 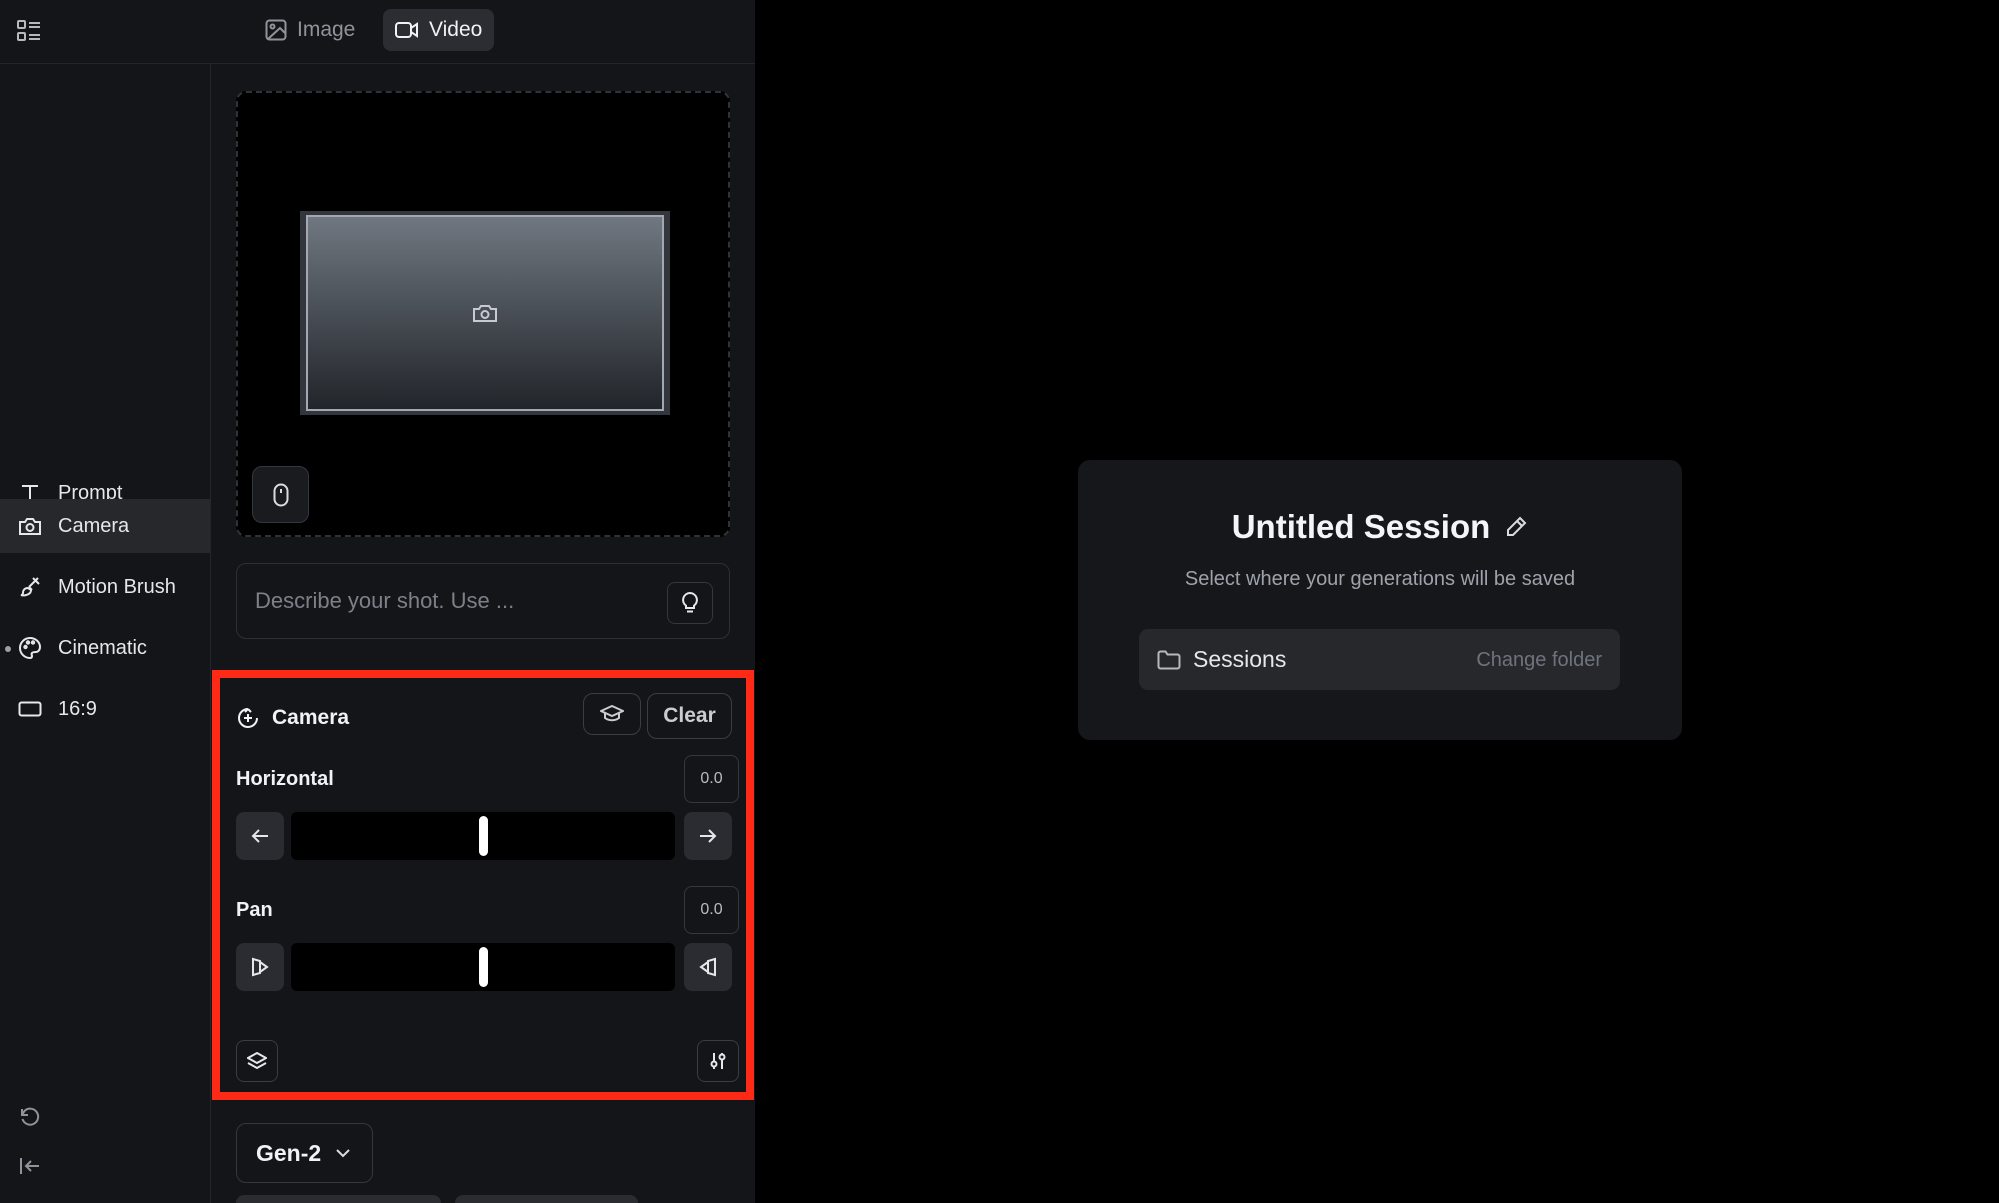 What do you see at coordinates (289, 1152) in the screenshot?
I see `model-select-value: Gen-2` at bounding box center [289, 1152].